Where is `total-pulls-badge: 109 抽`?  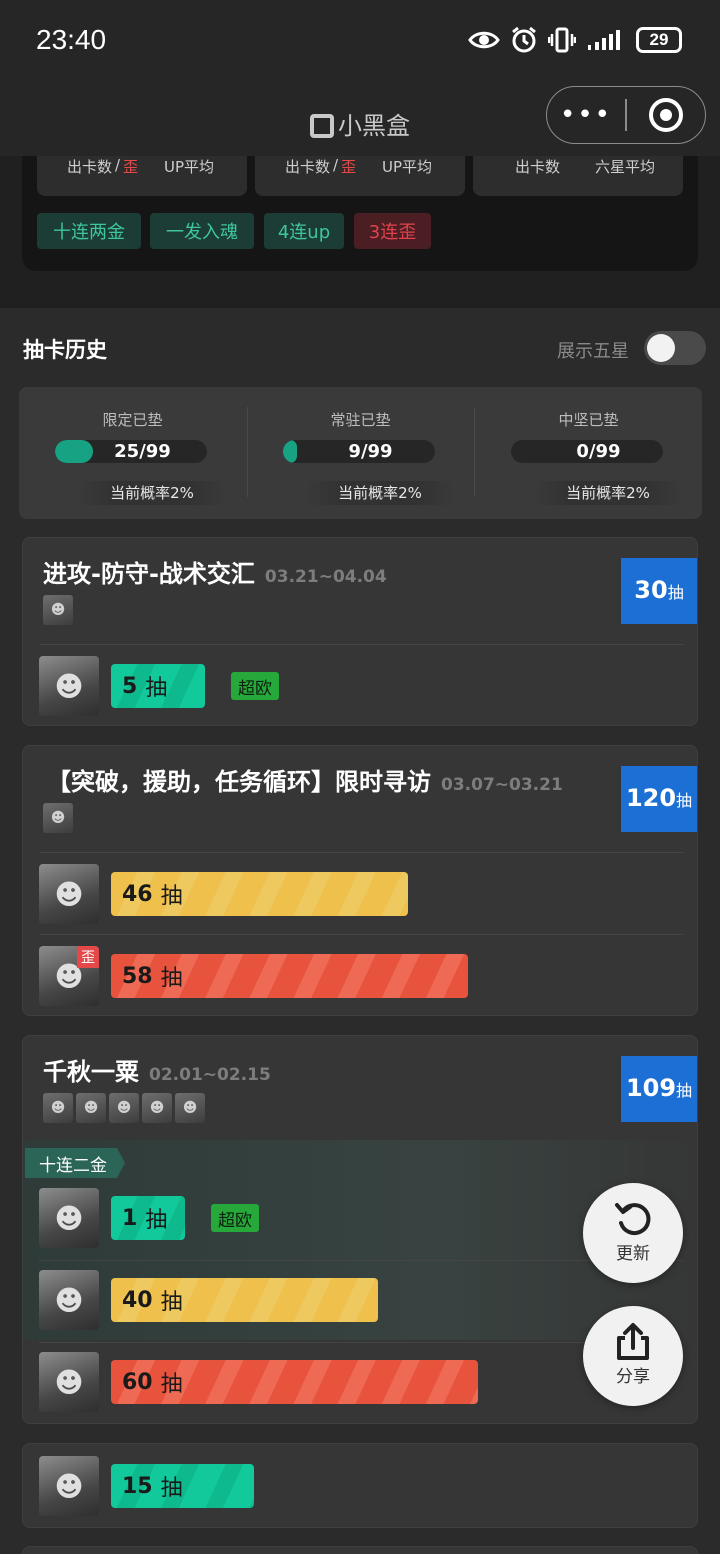
total-pulls-badge: 109 抽 is located at coordinates (659, 1089).